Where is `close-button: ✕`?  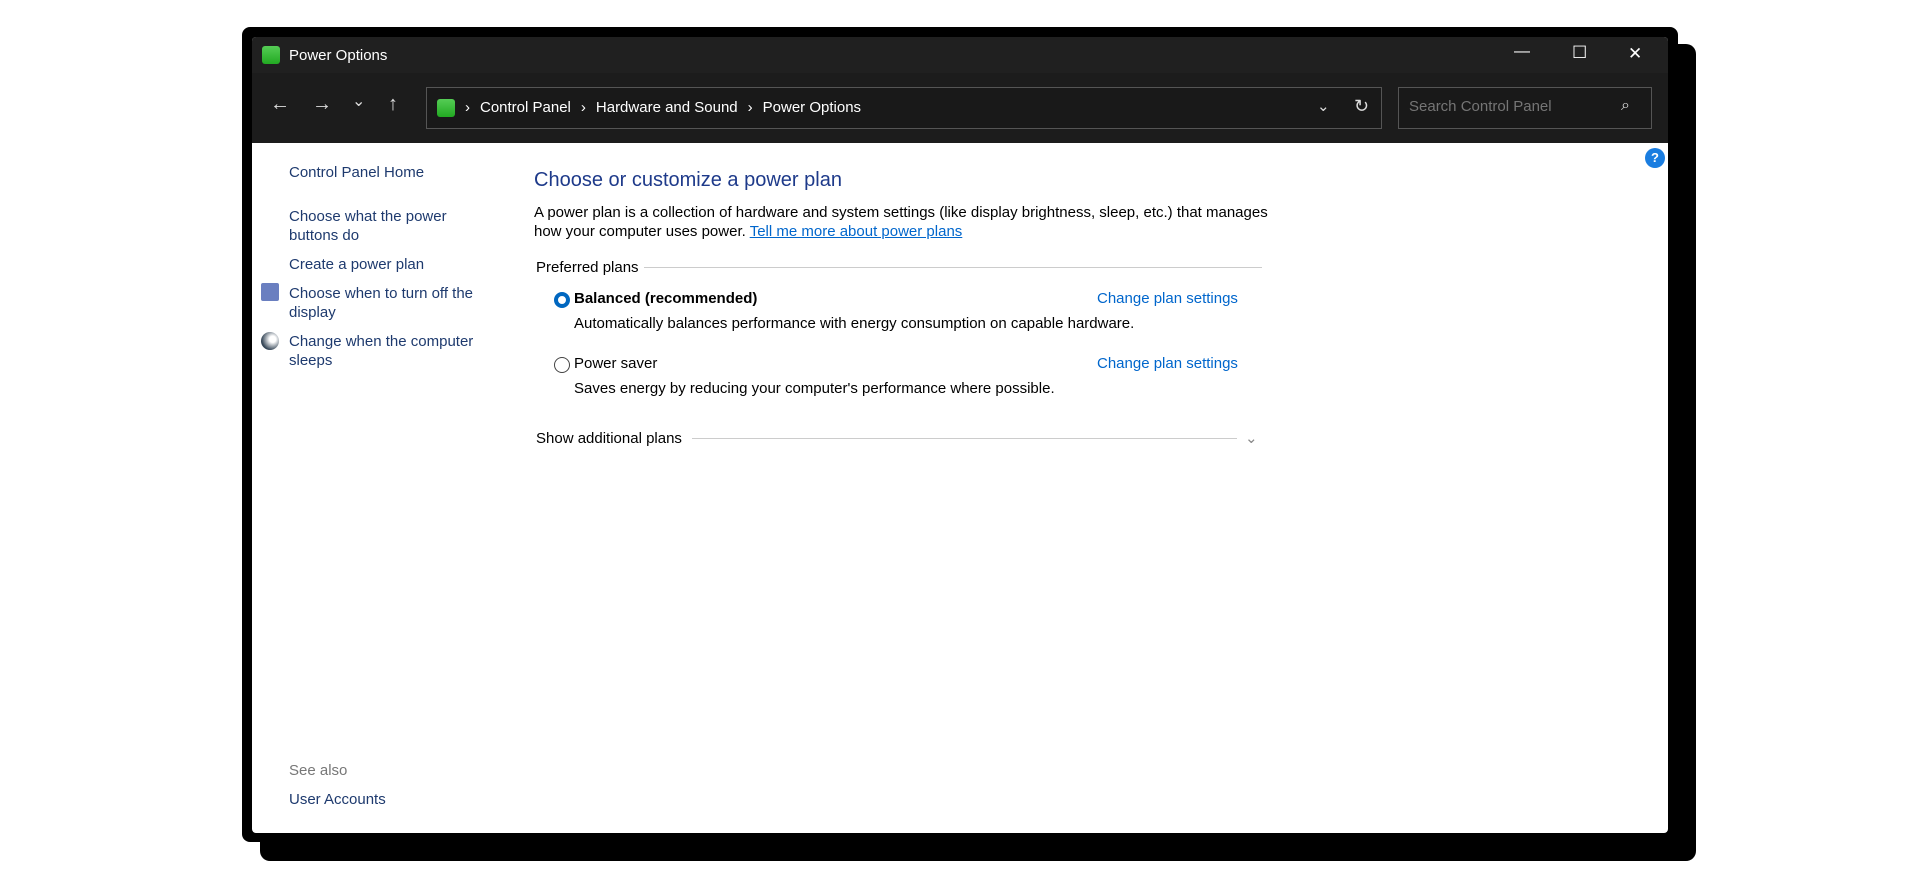
close-button: ✕ is located at coordinates (1635, 54).